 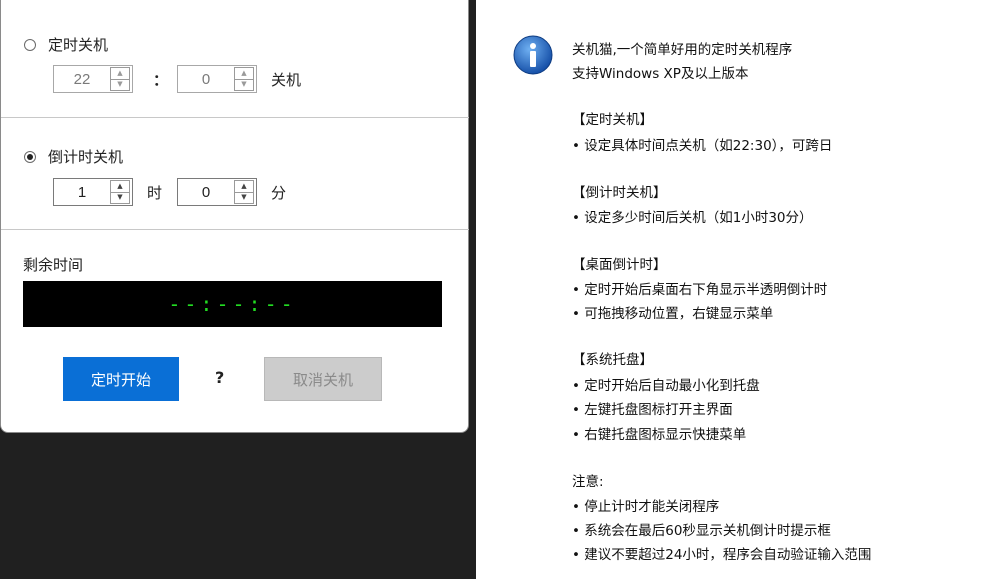 I want to click on countdown-minutes-spinner: 0 ▲ ▼, so click(x=217, y=192).